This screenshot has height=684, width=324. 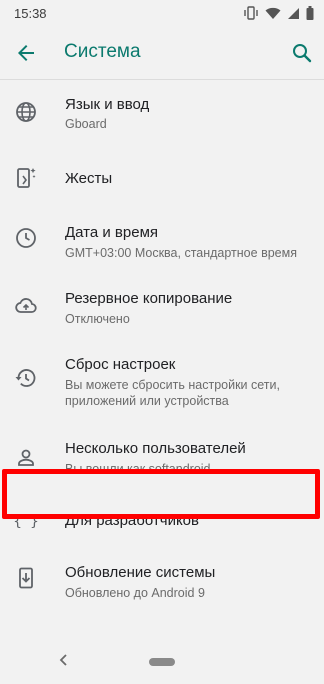 What do you see at coordinates (64, 660) in the screenshot?
I see `nav-back-icon` at bounding box center [64, 660].